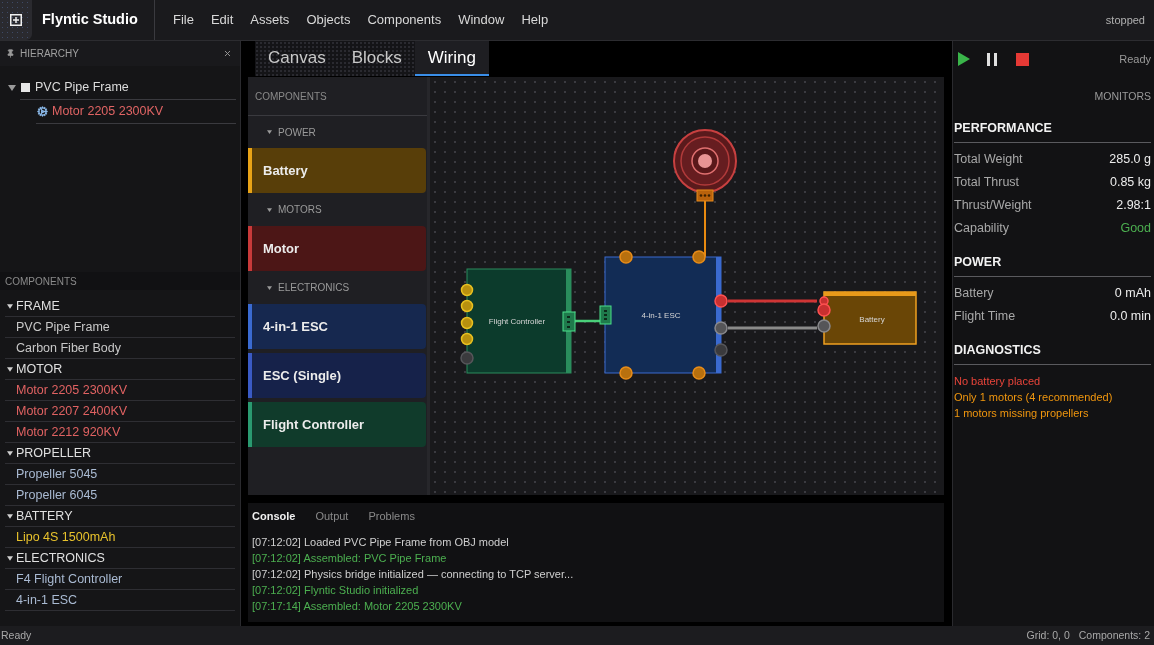 The height and width of the screenshot is (645, 1154). I want to click on pin-icon, so click(10, 53).